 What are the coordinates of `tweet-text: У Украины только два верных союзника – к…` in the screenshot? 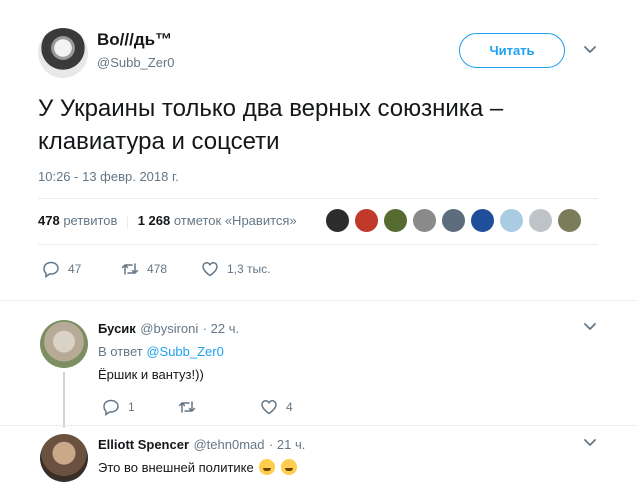 It's located at (271, 125).